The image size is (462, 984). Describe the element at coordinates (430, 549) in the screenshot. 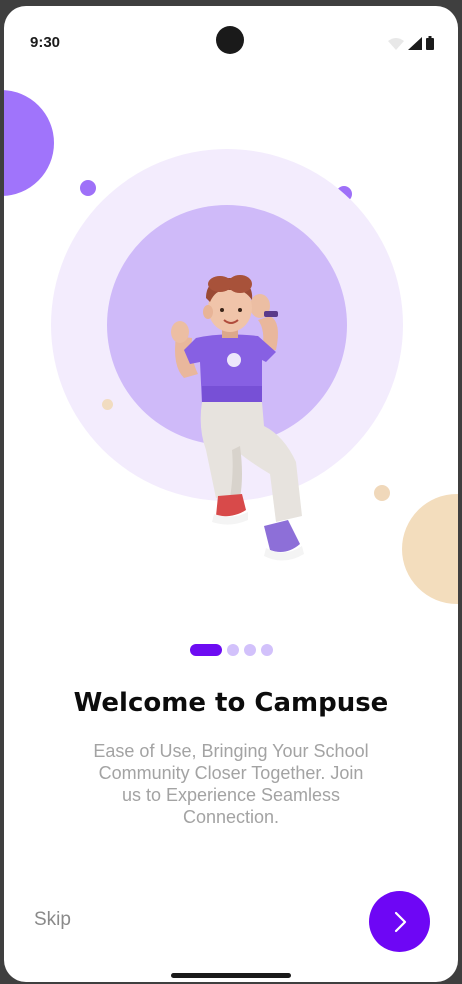

I see `decor-circle-peach` at that location.